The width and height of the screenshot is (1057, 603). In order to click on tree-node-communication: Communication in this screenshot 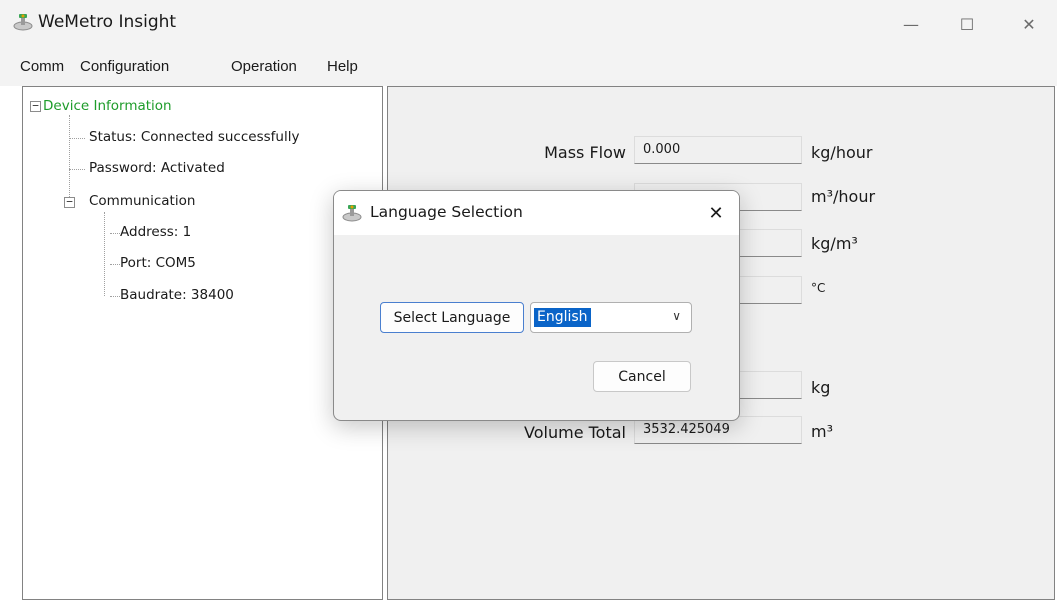, I will do `click(142, 201)`.